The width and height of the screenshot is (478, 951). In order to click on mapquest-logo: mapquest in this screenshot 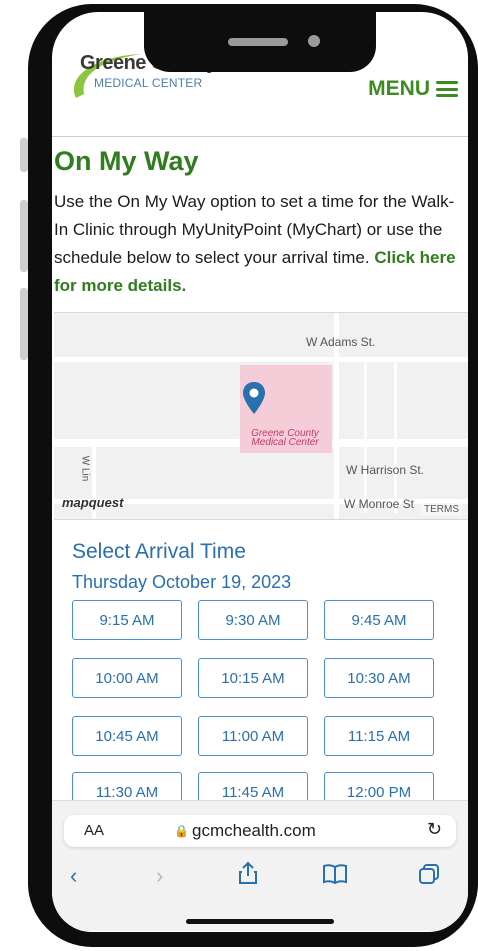, I will do `click(93, 502)`.